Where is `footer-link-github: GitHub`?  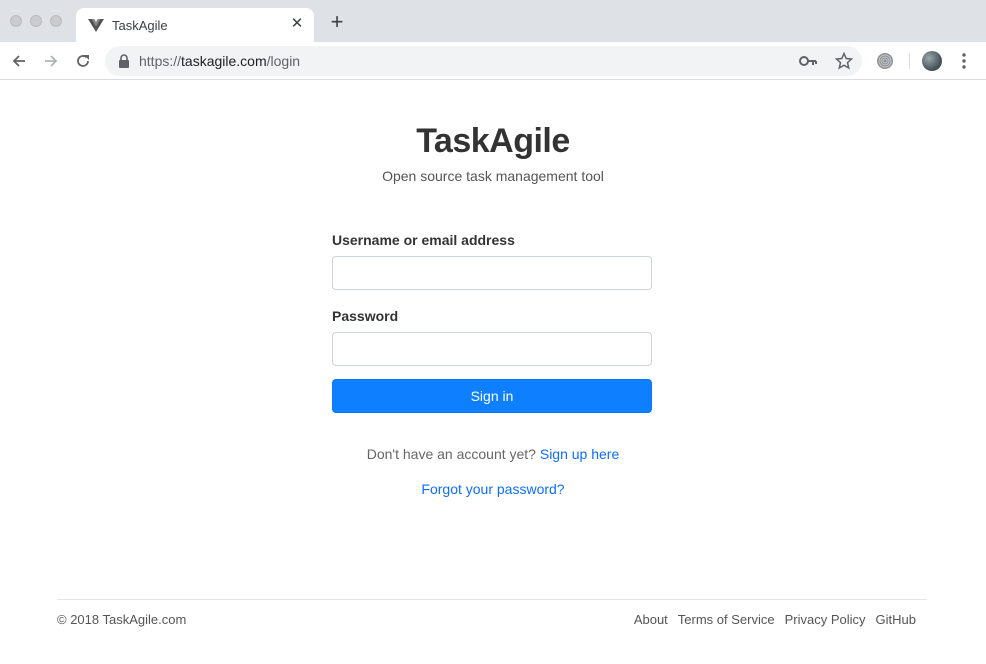 footer-link-github: GitHub is located at coordinates (896, 619).